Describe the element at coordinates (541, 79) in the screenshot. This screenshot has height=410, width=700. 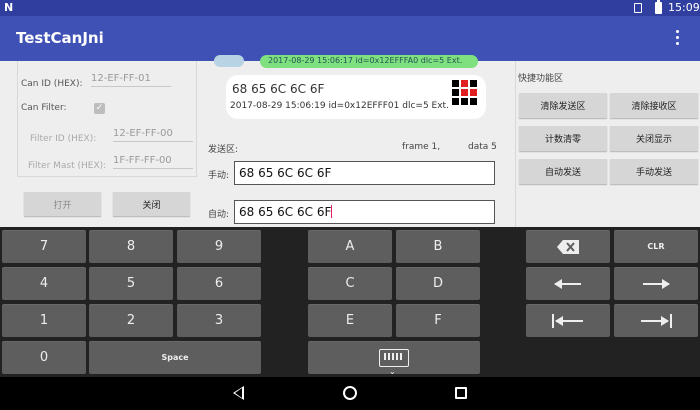
I see `quick-function-title: 快捷功能区` at that location.